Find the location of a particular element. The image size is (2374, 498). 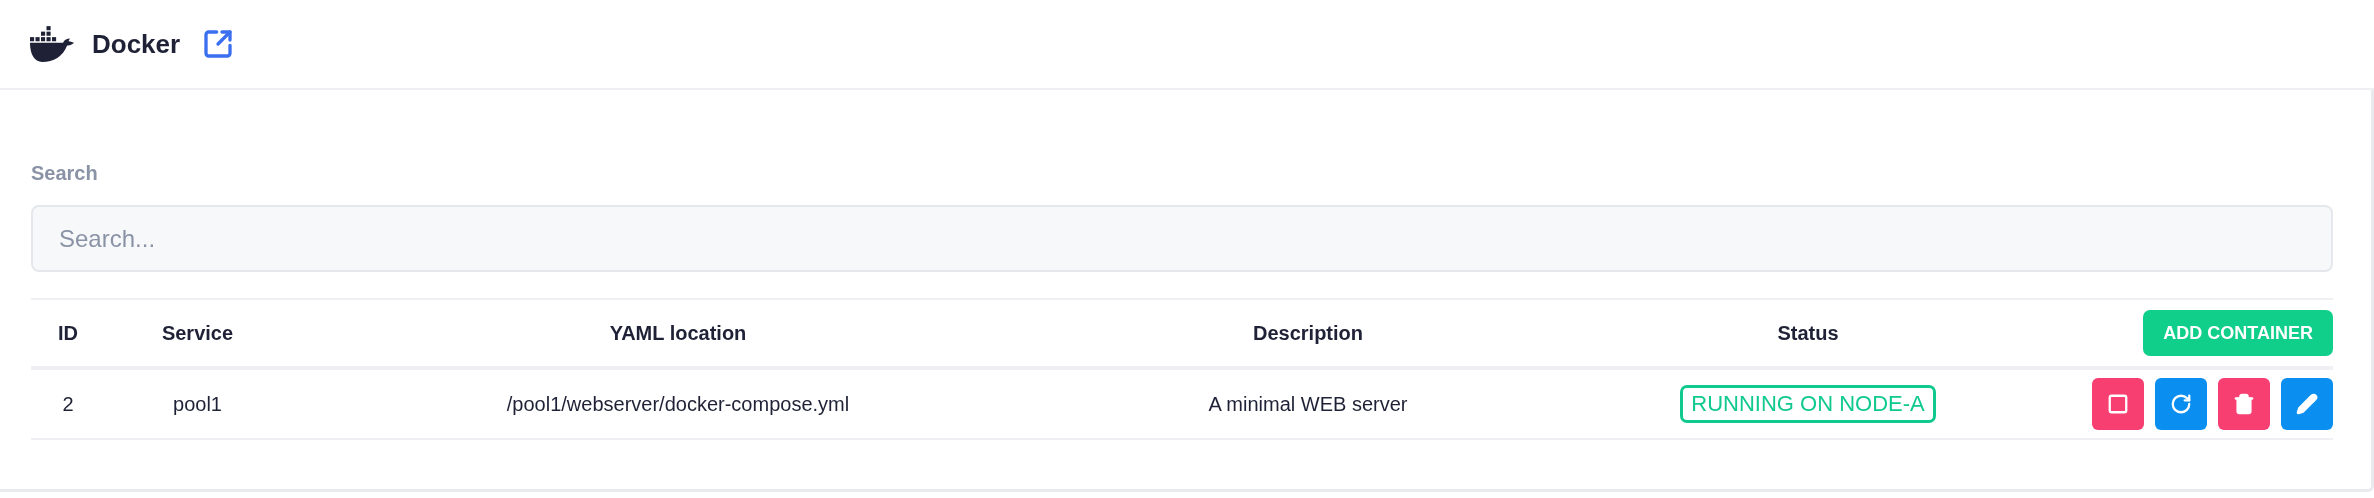

table-cell-text: 2 is located at coordinates (68, 404).